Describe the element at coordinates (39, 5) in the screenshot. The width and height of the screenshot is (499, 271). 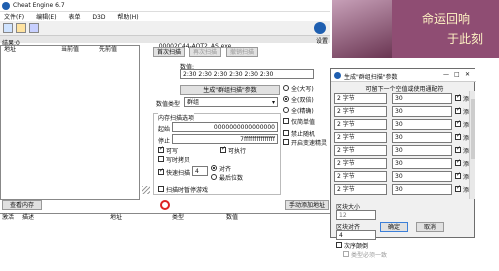
I see `window-title: Cheat Engine 6.7` at that location.